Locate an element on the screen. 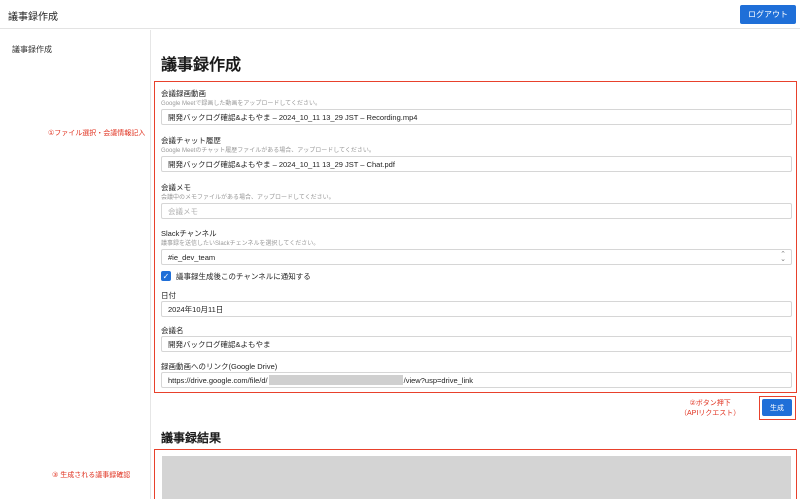 The height and width of the screenshot is (499, 800). page-title: 議事録作成 is located at coordinates (201, 65).